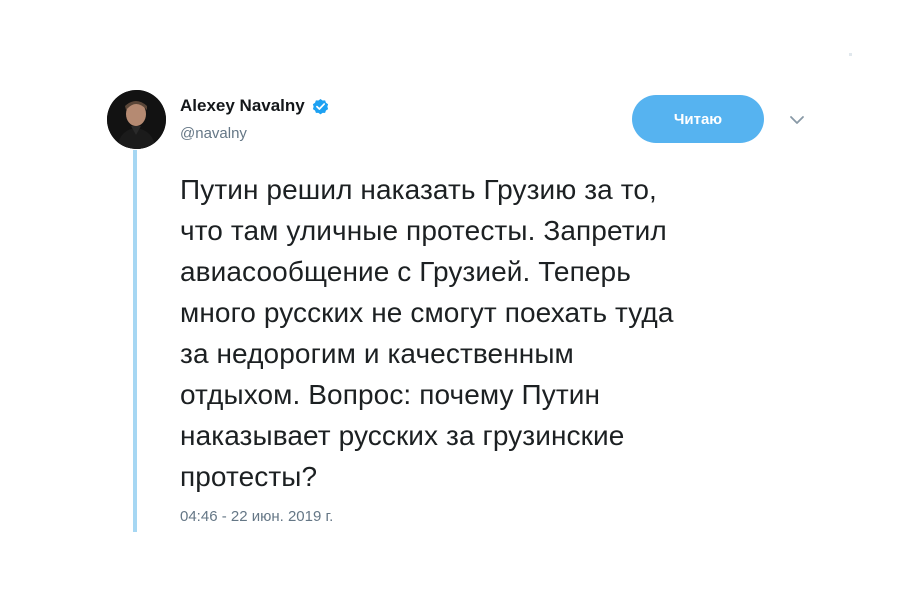  I want to click on author-handle: @navalny, so click(213, 133).